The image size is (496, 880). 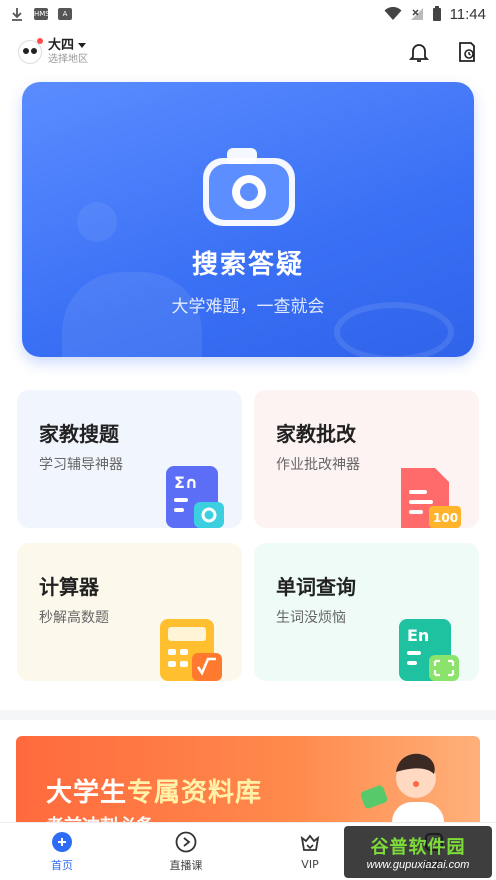 I want to click on nav-label: VIP, so click(x=310, y=864).